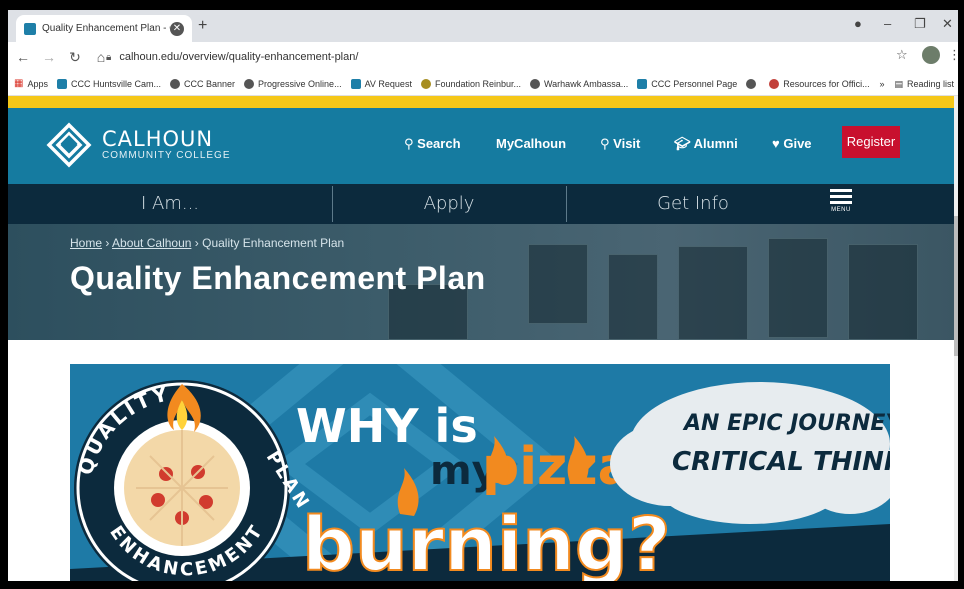 The height and width of the screenshot is (589, 964). Describe the element at coordinates (706, 144) in the screenshot. I see `nav-alumni: 🎓︎ Alumni` at that location.